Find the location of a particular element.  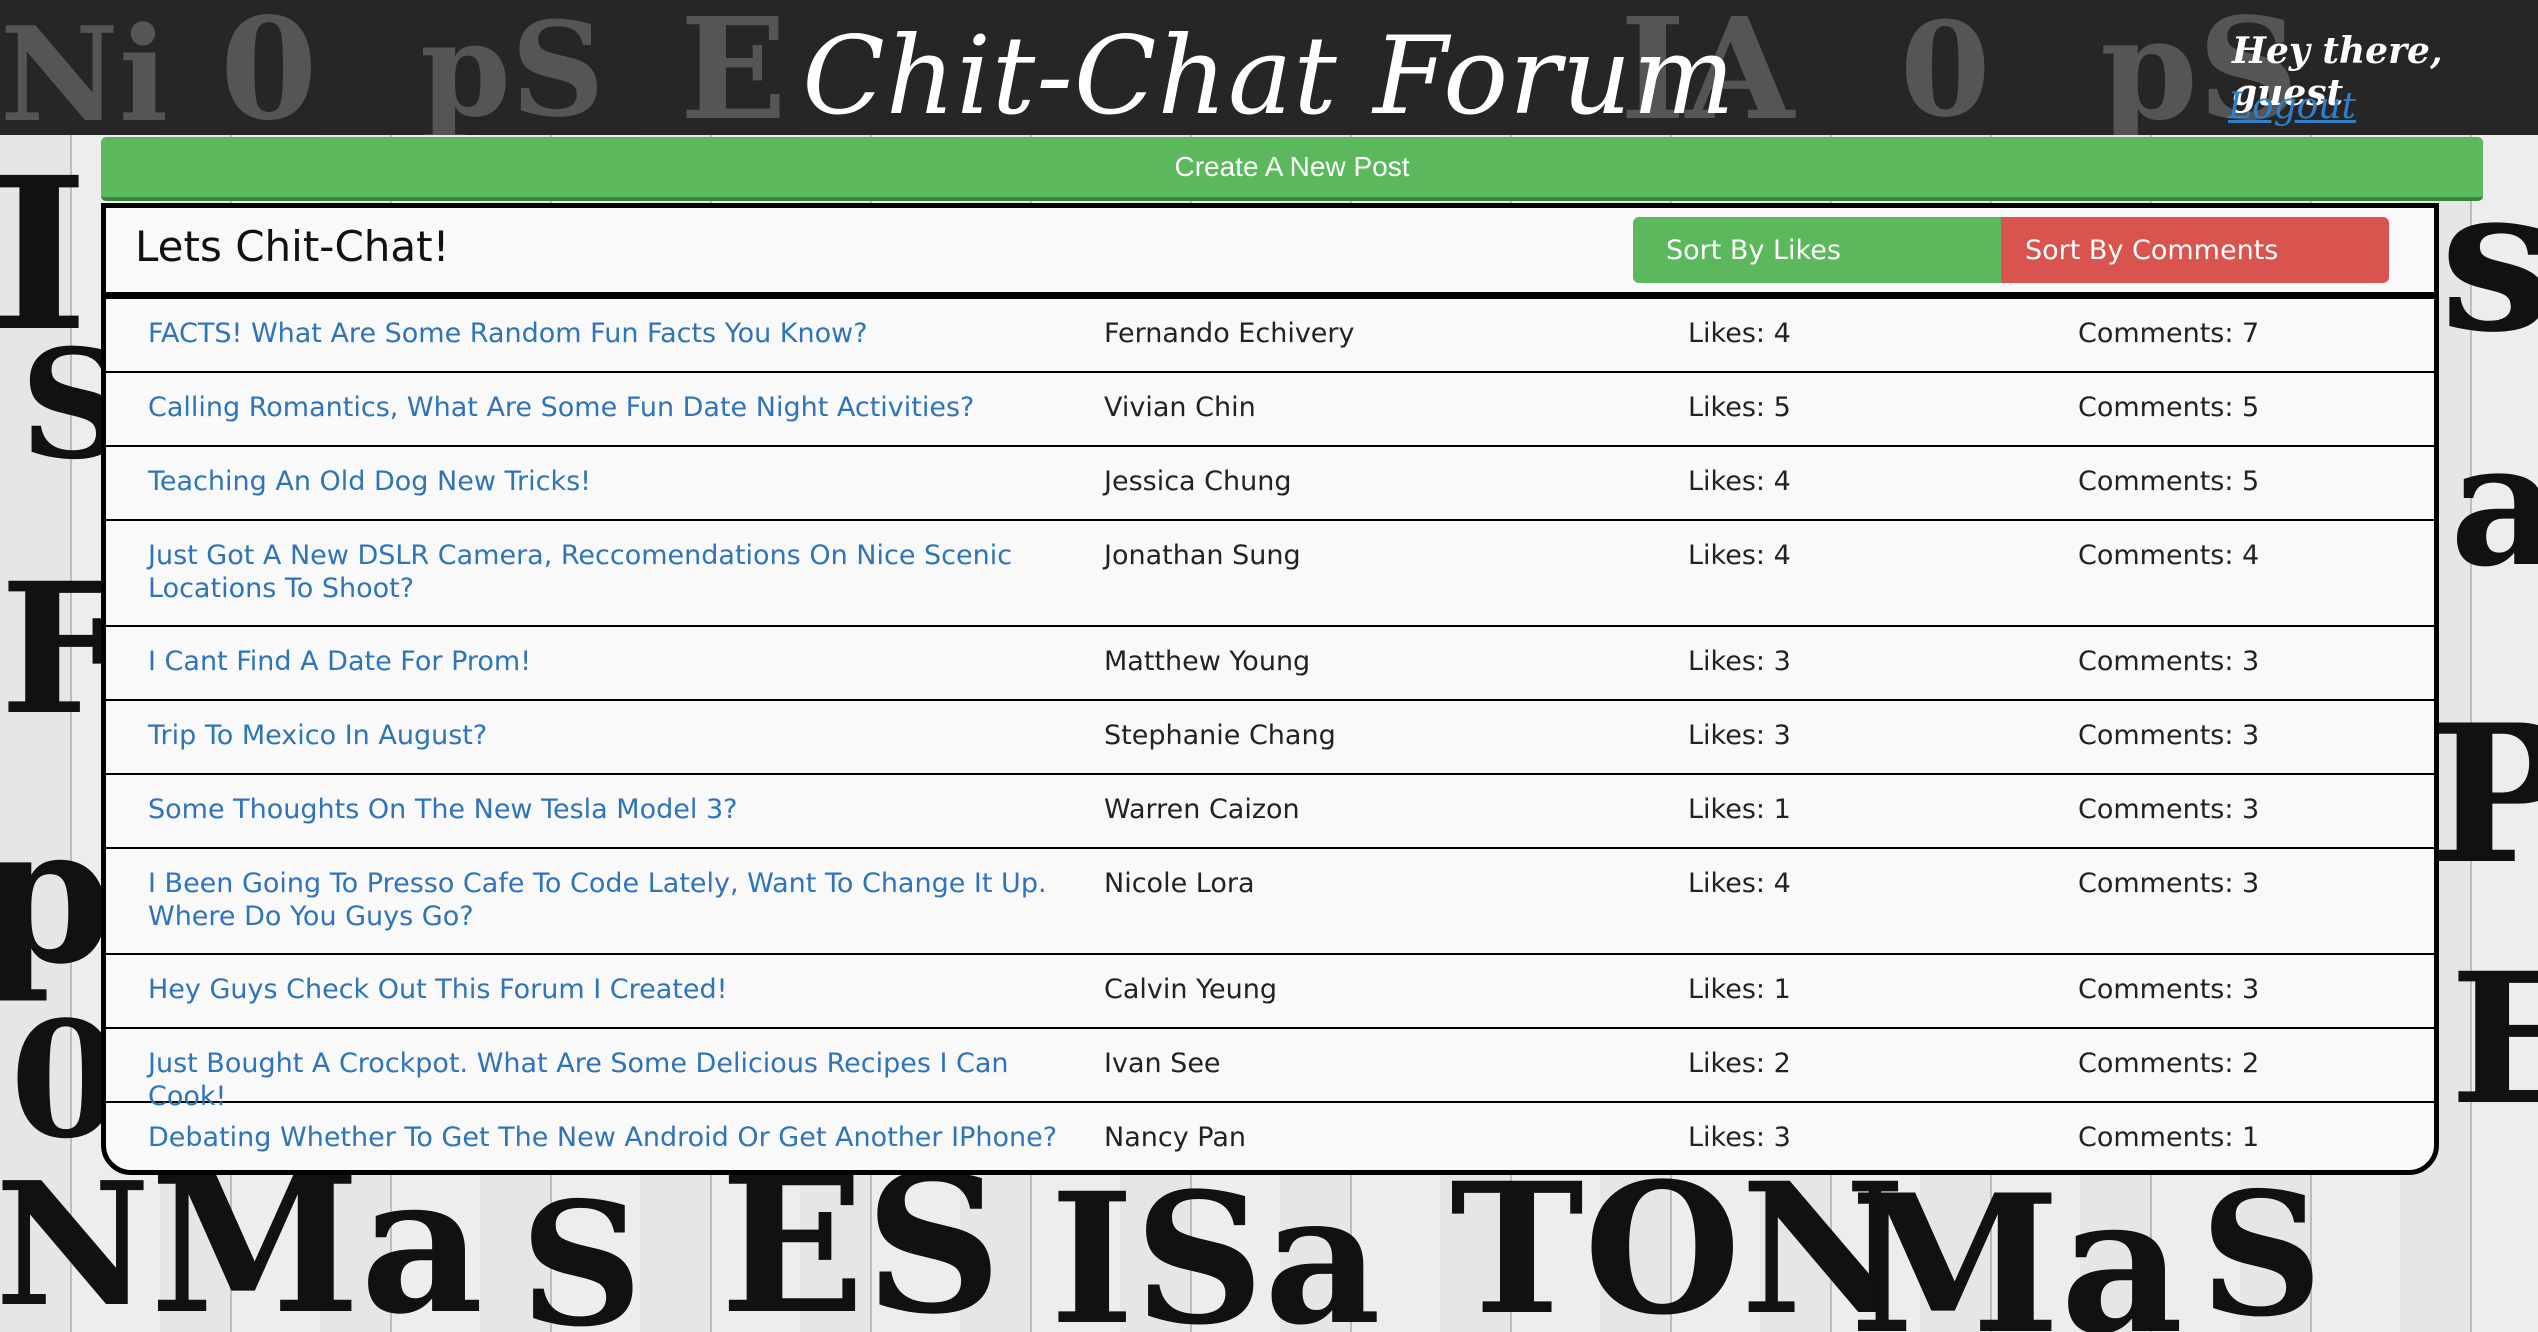

post-title-link: Teaching An Old Dog New Tricks! is located at coordinates (613, 481).